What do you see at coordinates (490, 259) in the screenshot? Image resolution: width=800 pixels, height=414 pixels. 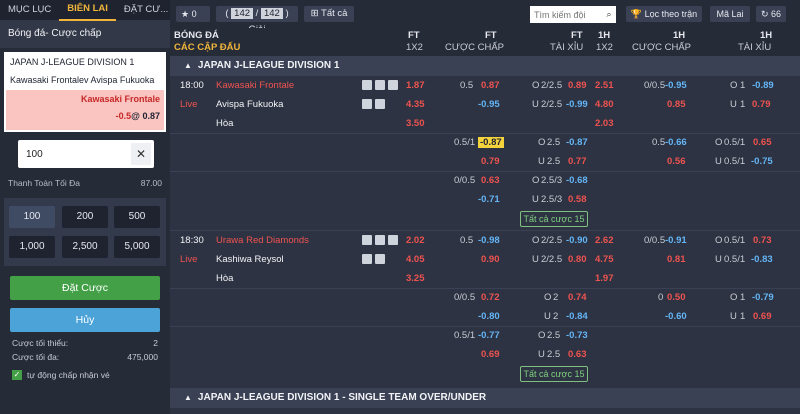 I see `odds-ft-hdp-away: 0.90` at bounding box center [490, 259].